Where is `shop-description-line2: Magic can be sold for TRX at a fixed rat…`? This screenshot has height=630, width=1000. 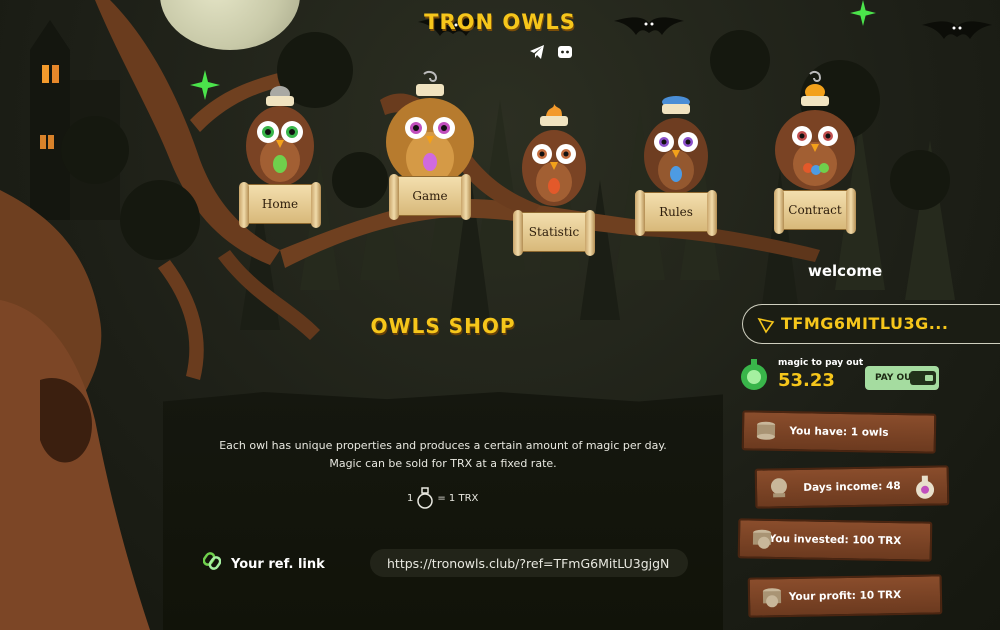 shop-description-line2: Magic can be sold for TRX at a fixed rat… is located at coordinates (443, 463).